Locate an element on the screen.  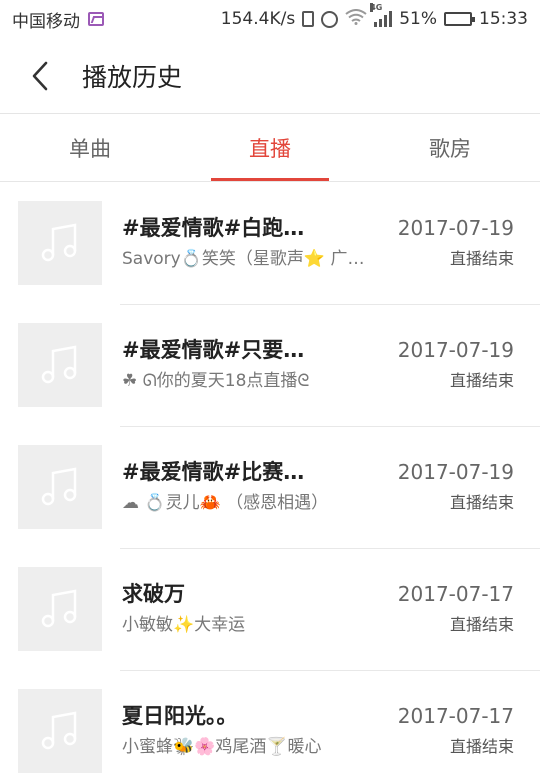
gallery-notification-icon is located at coordinates (96, 19).